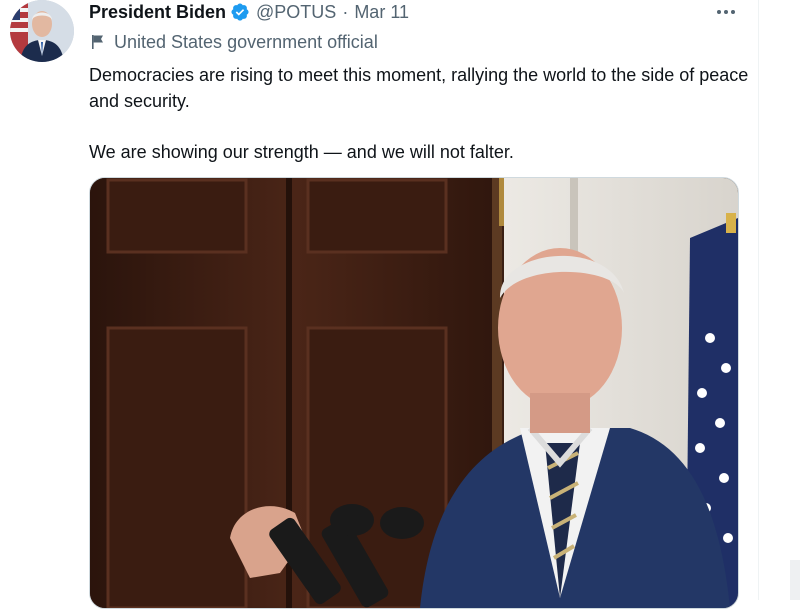 The height and width of the screenshot is (609, 800). Describe the element at coordinates (381, 12) in the screenshot. I see `tweet-date: Mar 11` at that location.